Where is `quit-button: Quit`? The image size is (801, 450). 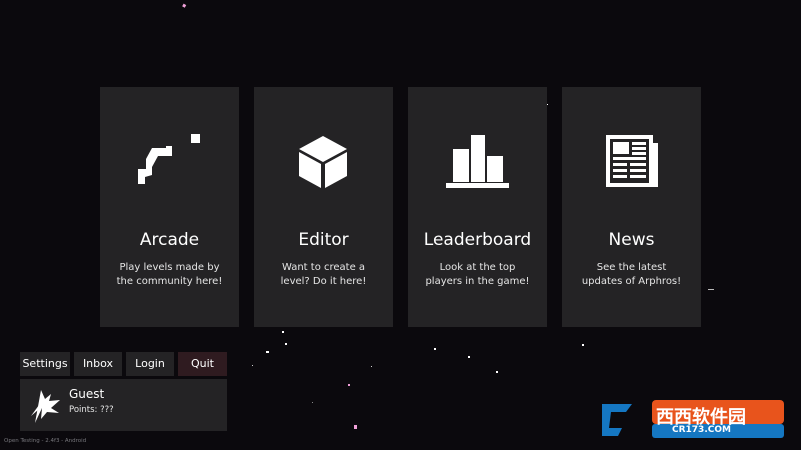
quit-button: Quit is located at coordinates (202, 364).